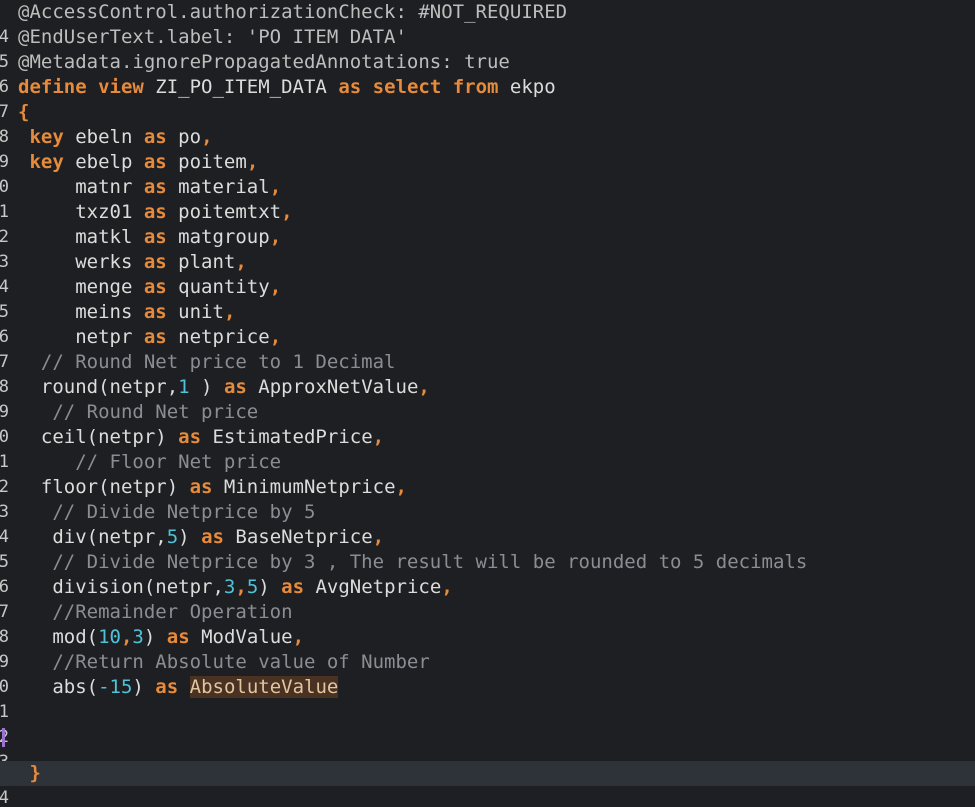 The image size is (975, 807). Describe the element at coordinates (487, 48) in the screenshot. I see `code-line-2: 5 @EndUserText.label: 'PO ITEM DATA'` at that location.